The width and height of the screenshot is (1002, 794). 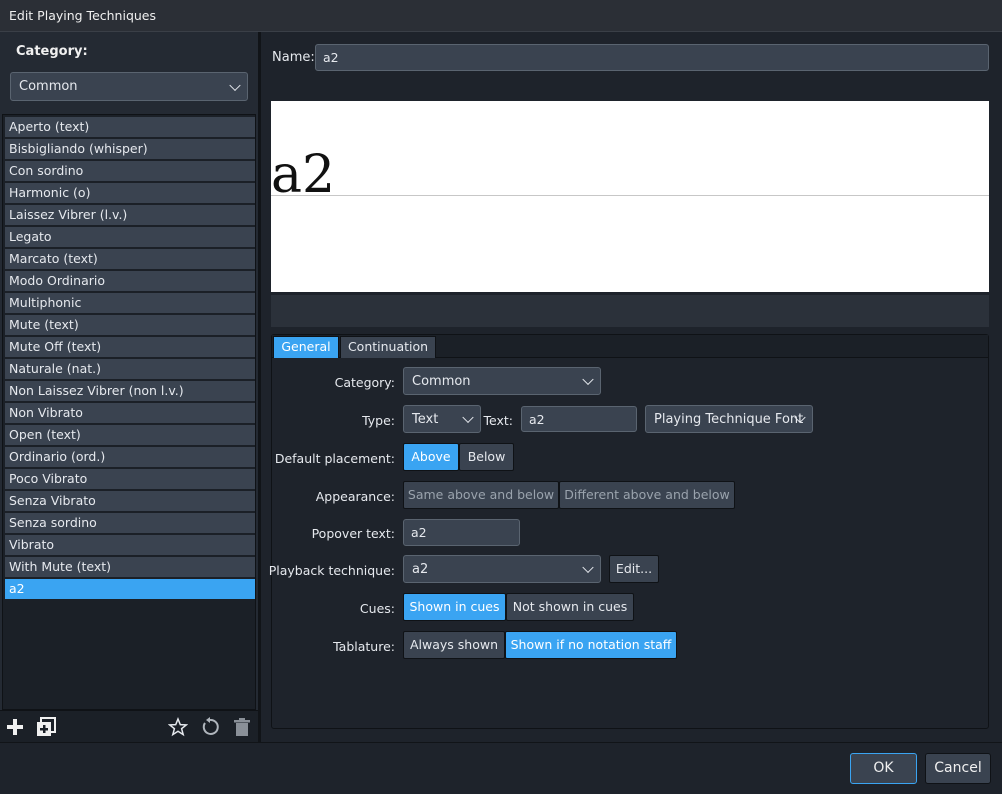 What do you see at coordinates (454, 645) in the screenshot?
I see `always-shown-button: Always shown` at bounding box center [454, 645].